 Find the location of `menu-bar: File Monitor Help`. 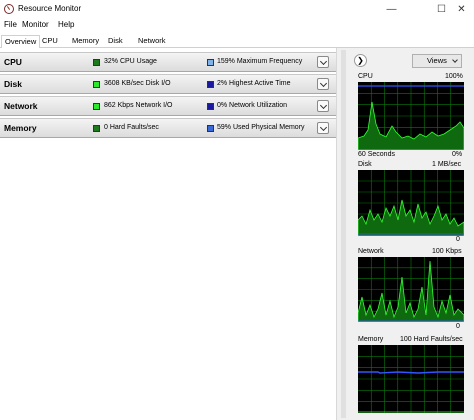

menu-bar: File Monitor Help is located at coordinates (237, 25).